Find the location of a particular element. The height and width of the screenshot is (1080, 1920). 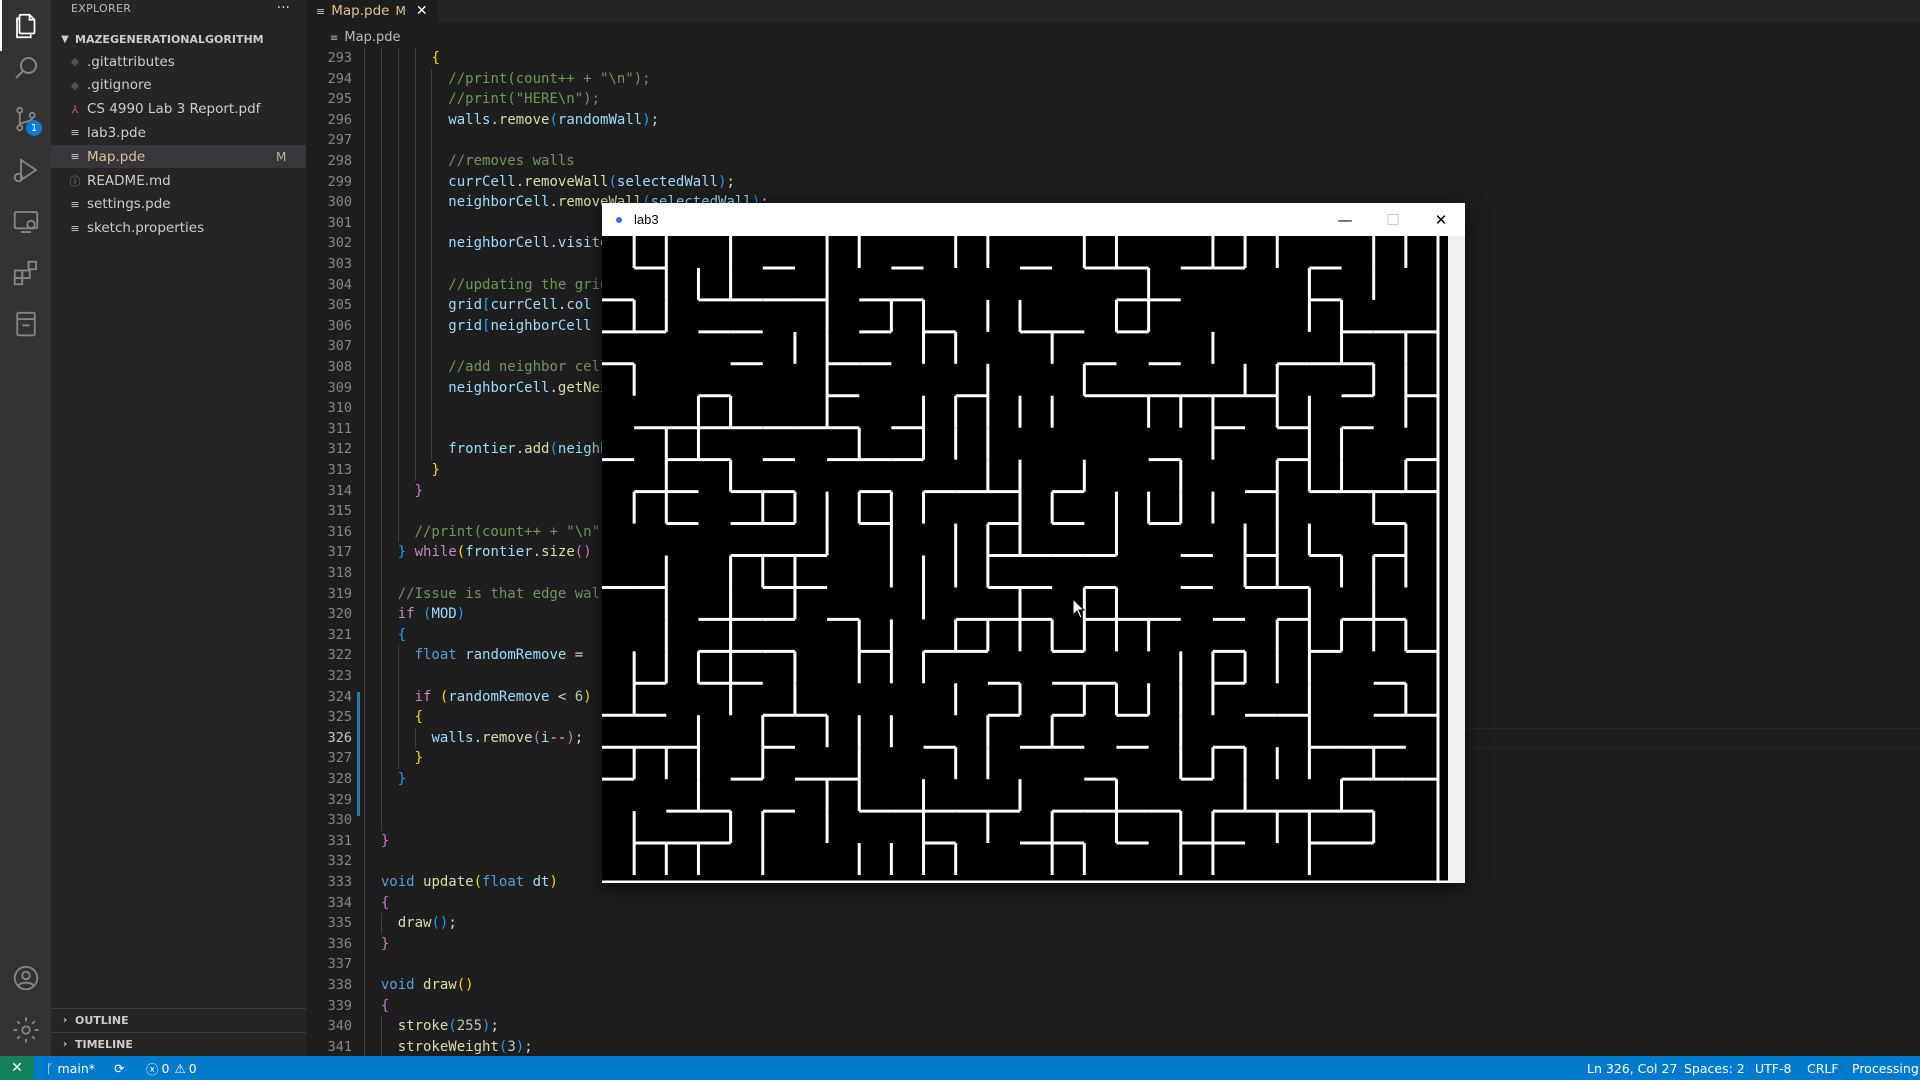

language-mode: Processing is located at coordinates (1885, 1068).